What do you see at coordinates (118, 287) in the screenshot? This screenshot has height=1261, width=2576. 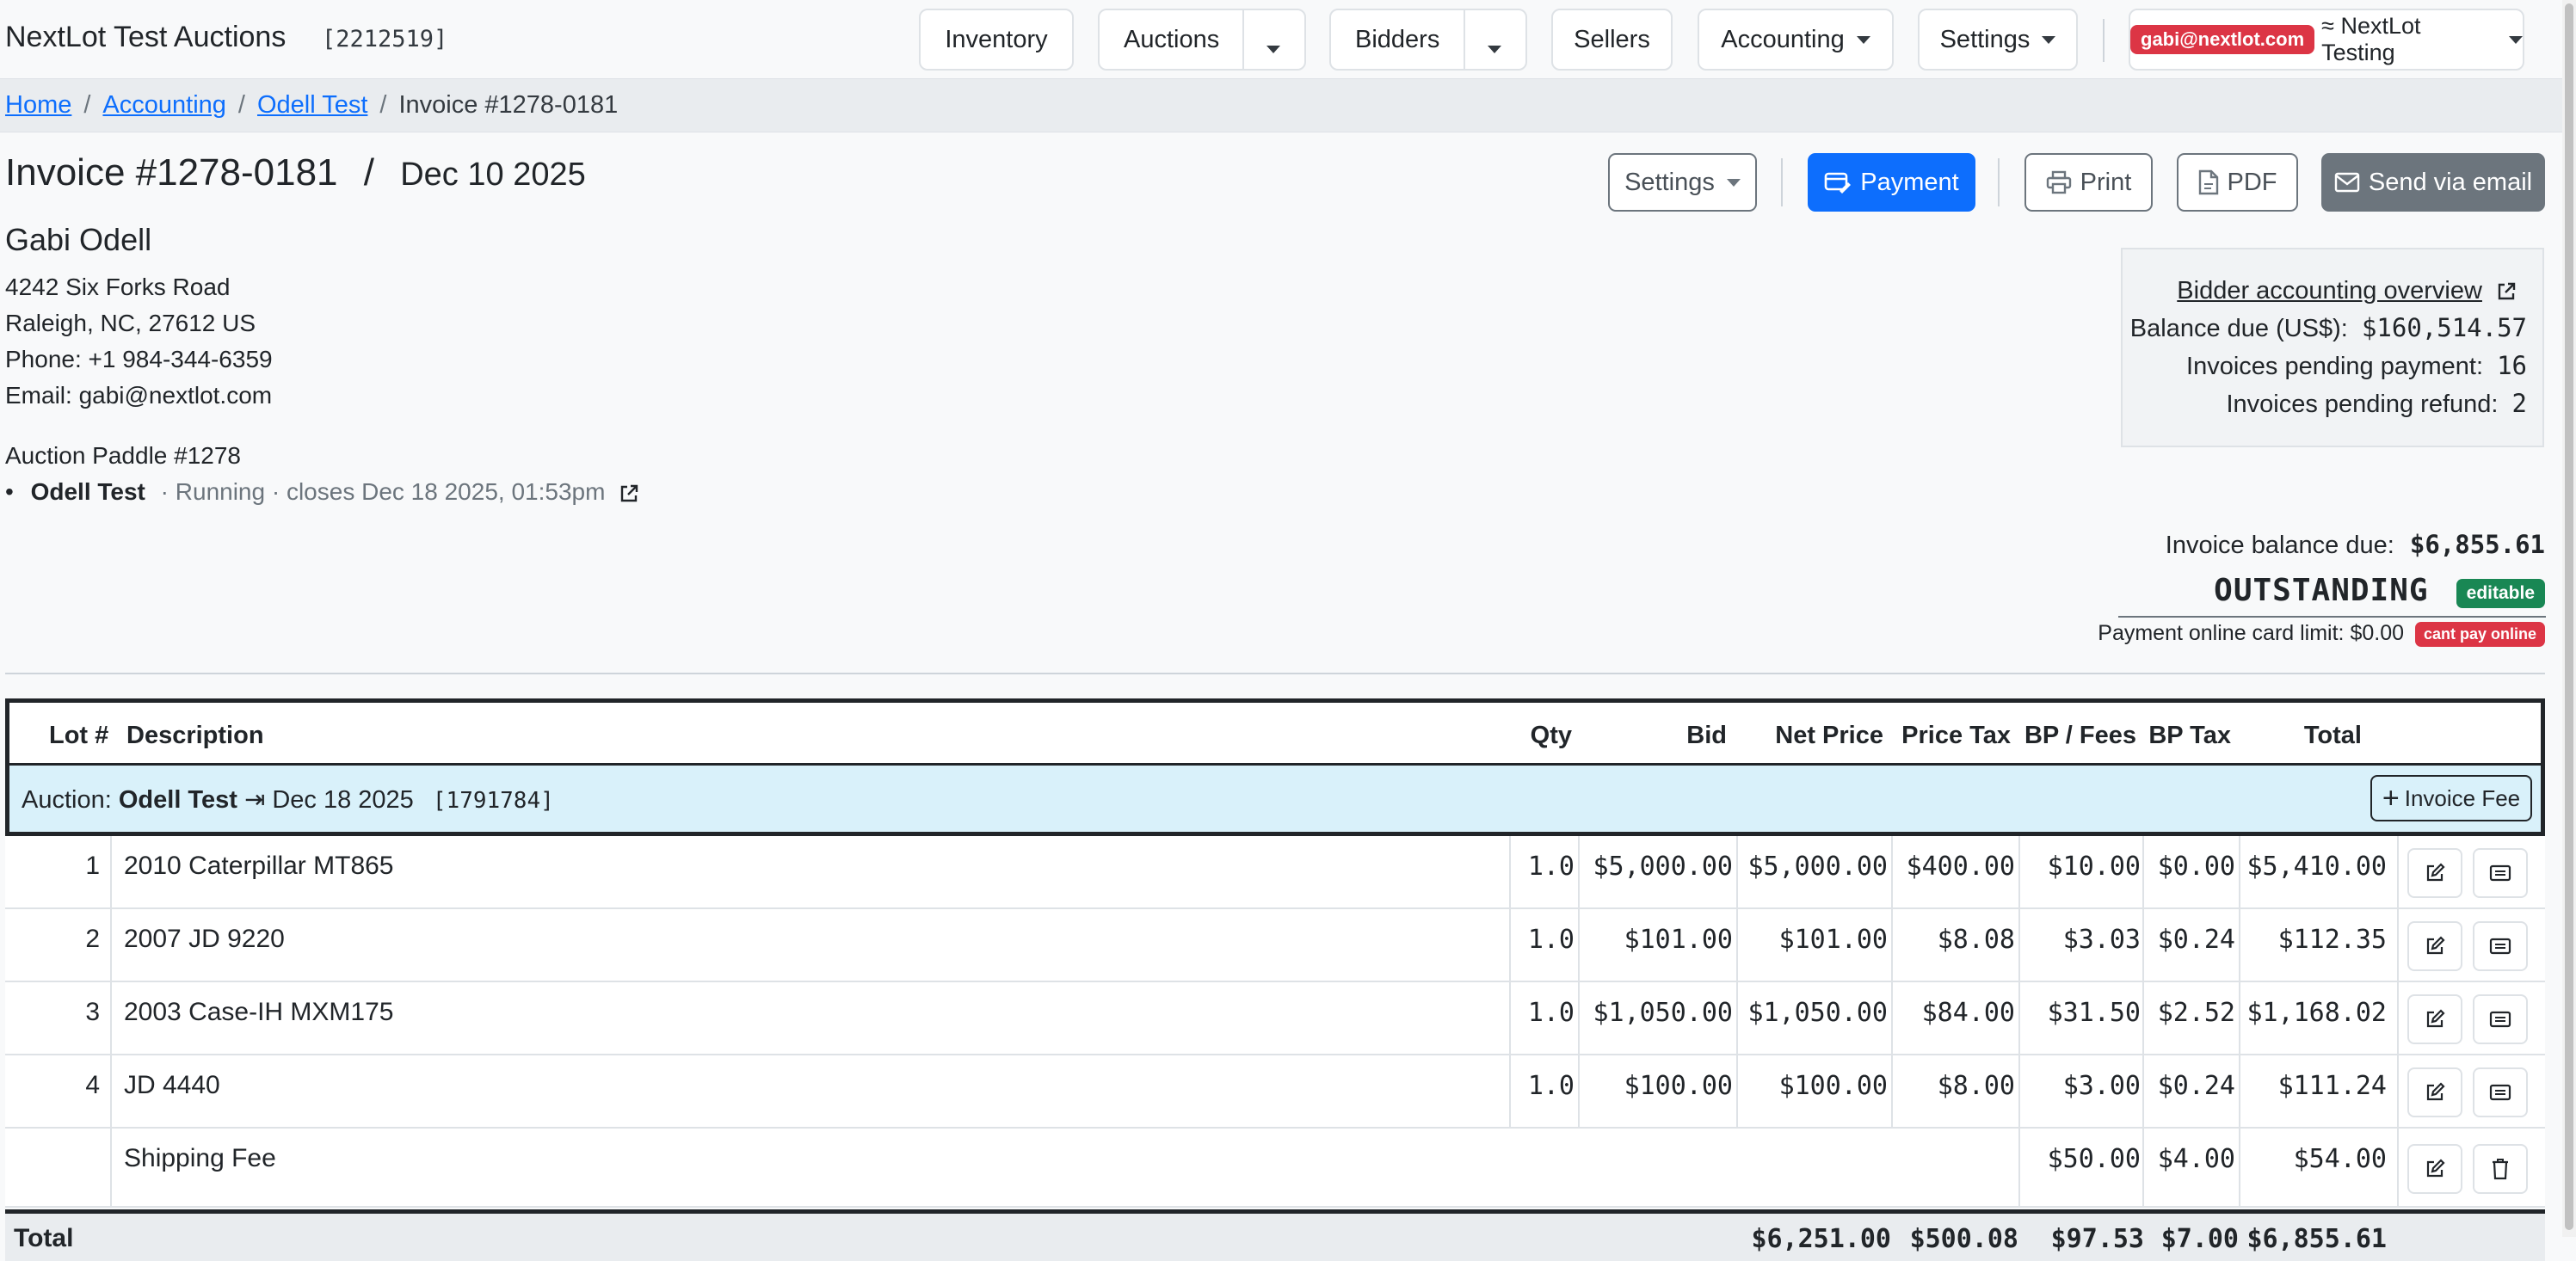 I see `customer-address-line1: 4242 Six Forks Road` at bounding box center [118, 287].